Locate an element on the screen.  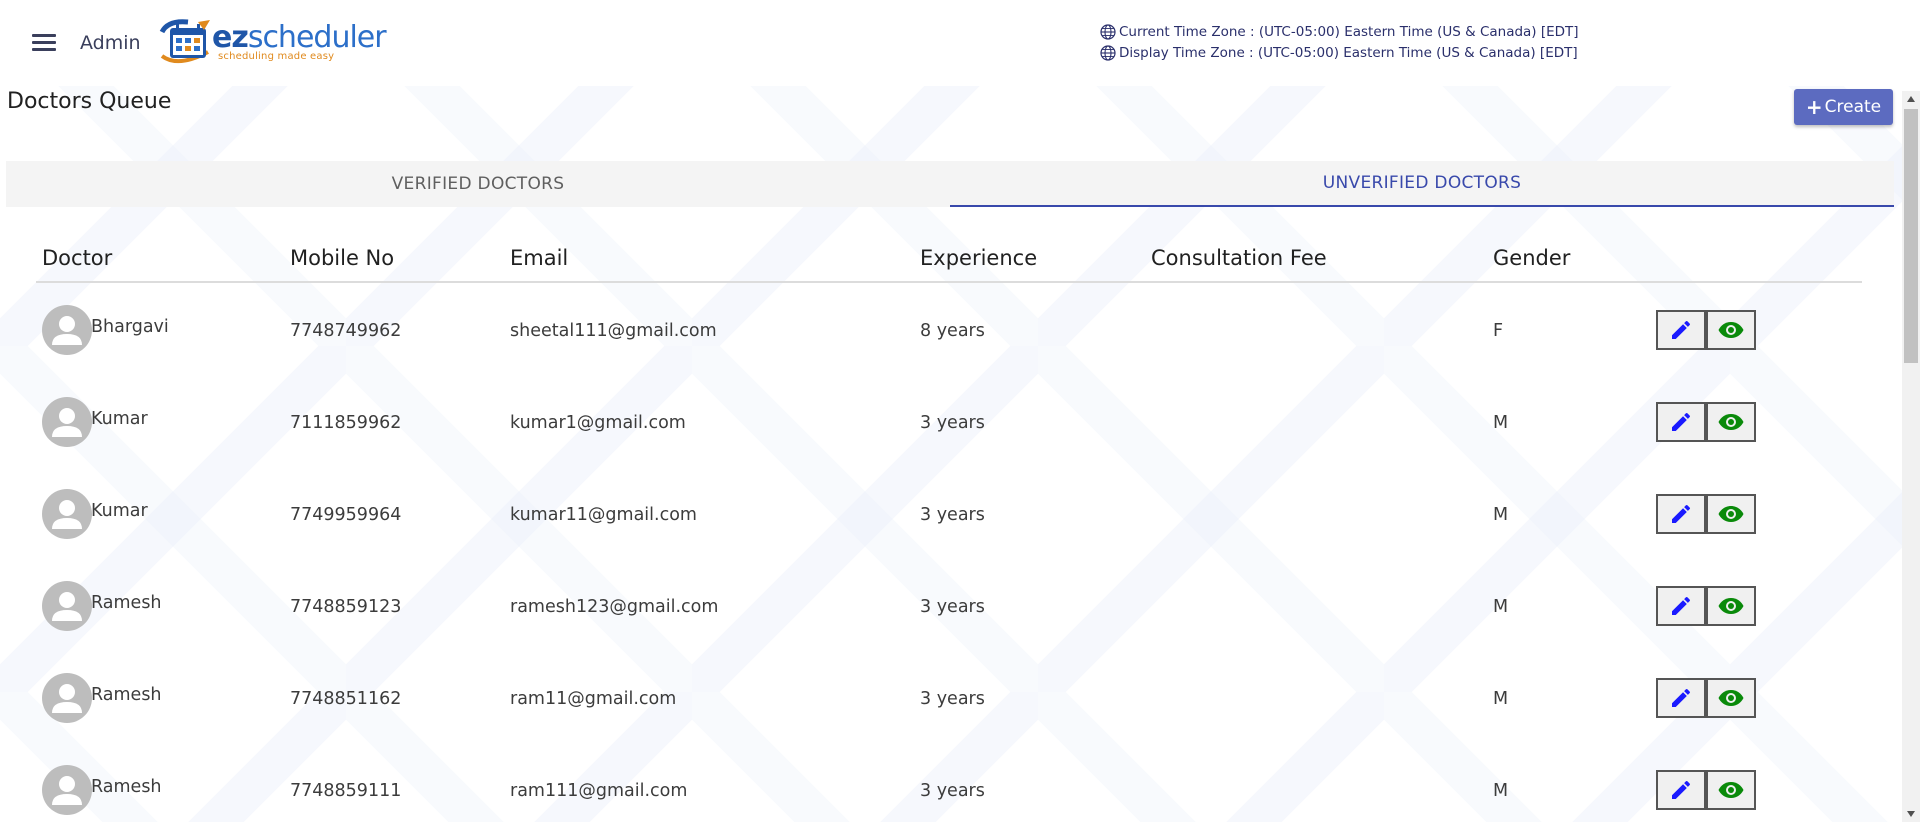
create-button: + Create is located at coordinates (1843, 107).